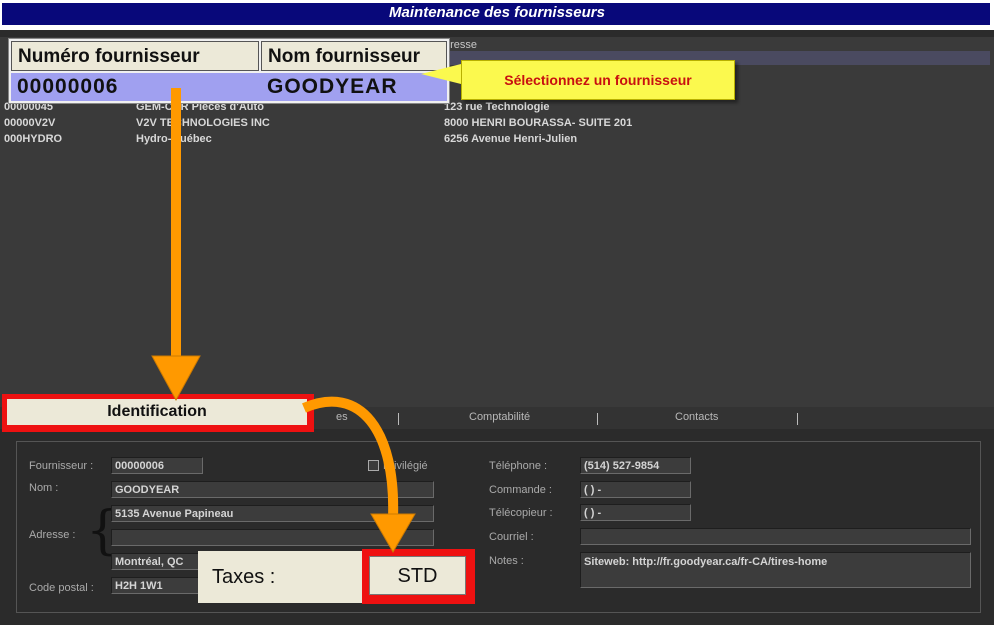 The image size is (994, 625). I want to click on cell-adresse: 123 rue Technologie, so click(497, 107).